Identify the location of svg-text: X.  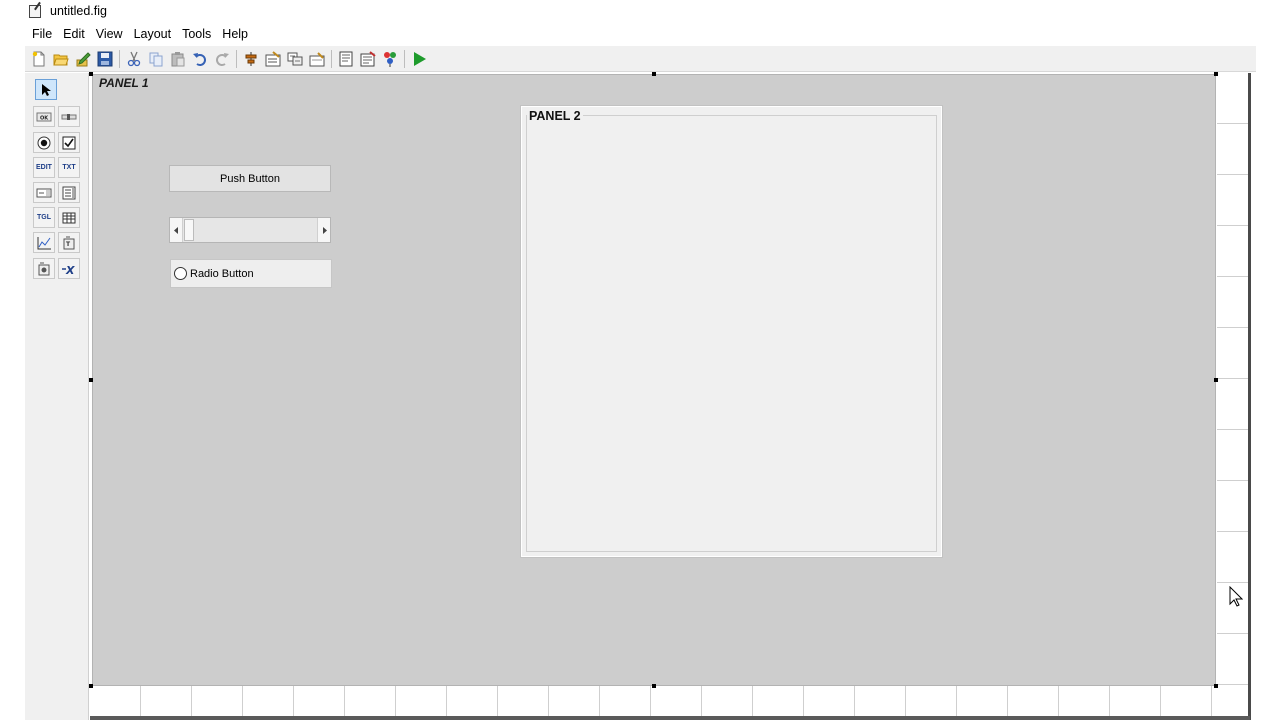
(70, 269).